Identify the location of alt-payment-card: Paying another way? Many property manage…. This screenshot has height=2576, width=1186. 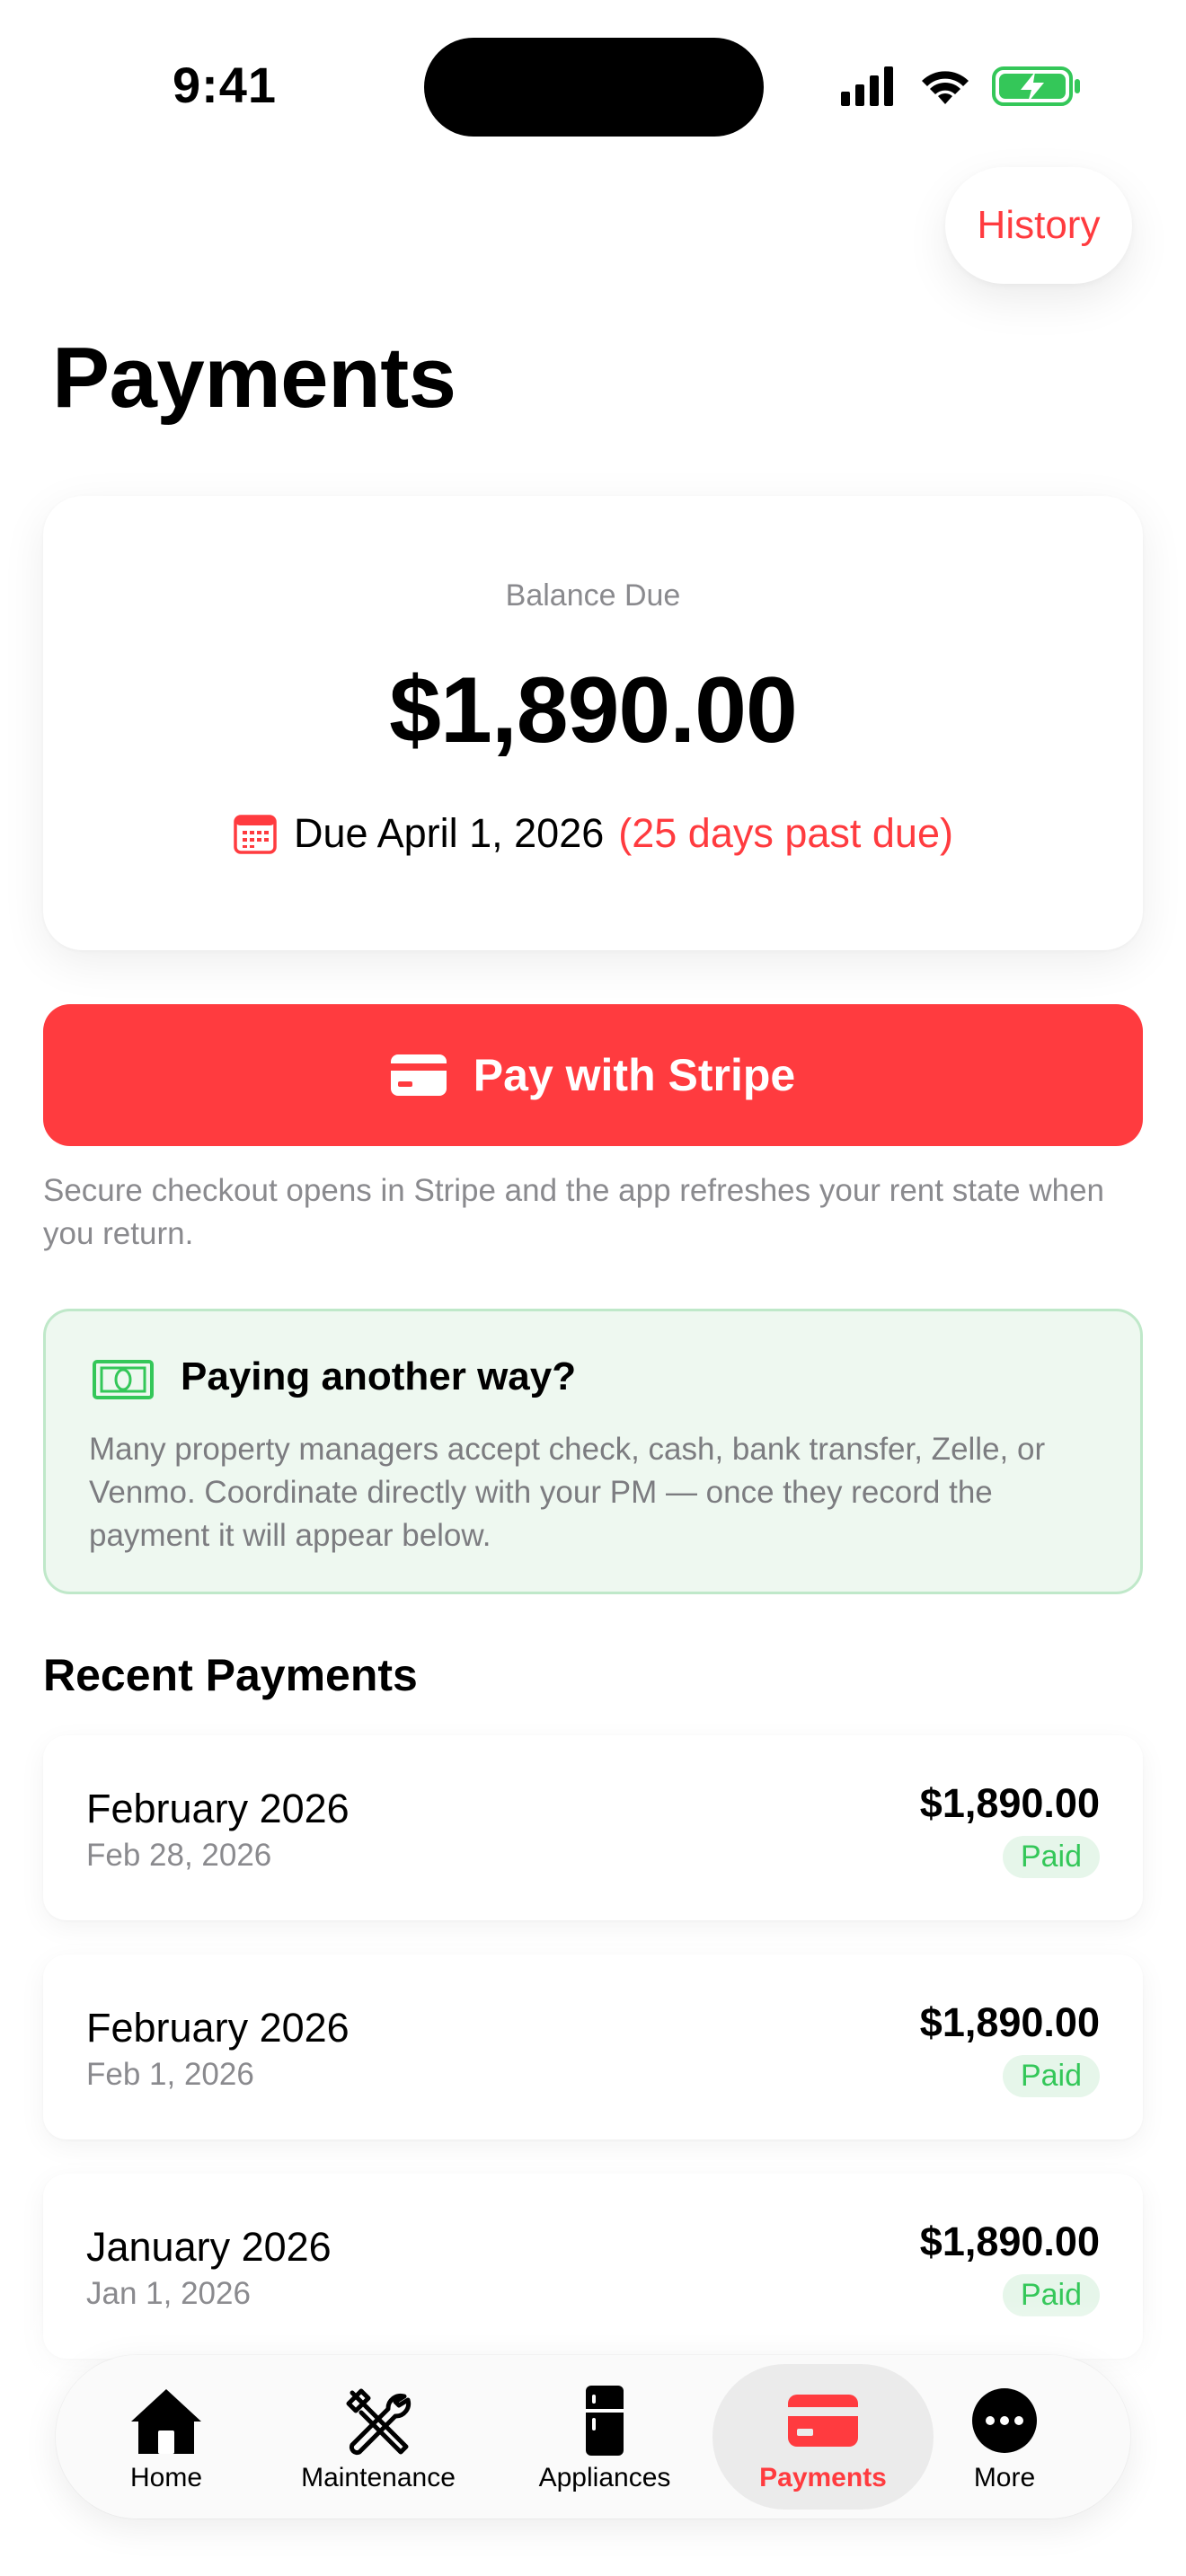
(593, 1451).